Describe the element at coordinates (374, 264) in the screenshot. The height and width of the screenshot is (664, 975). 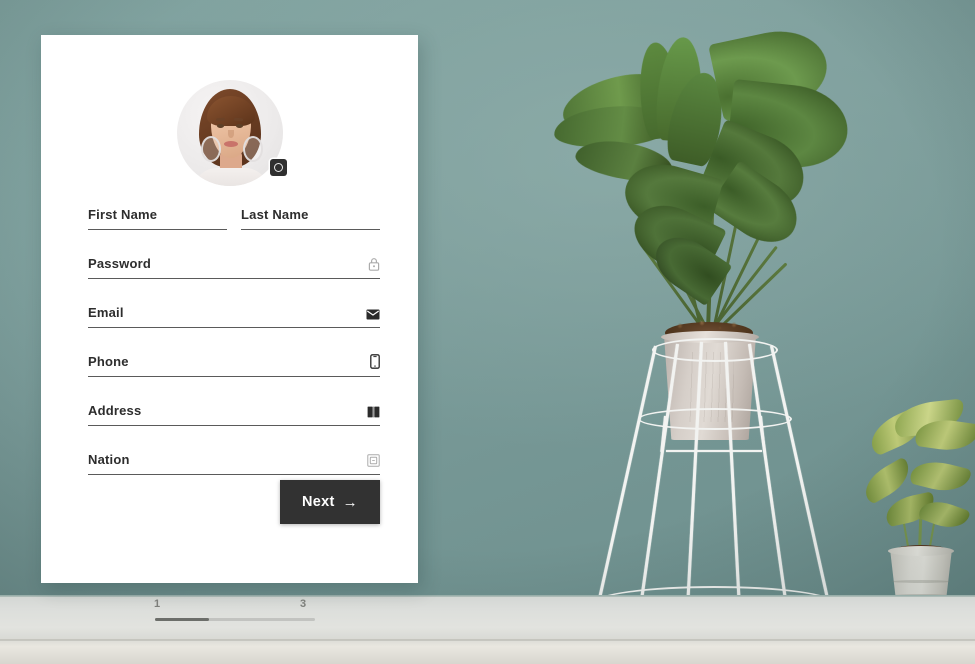
I see `lock-icon` at that location.